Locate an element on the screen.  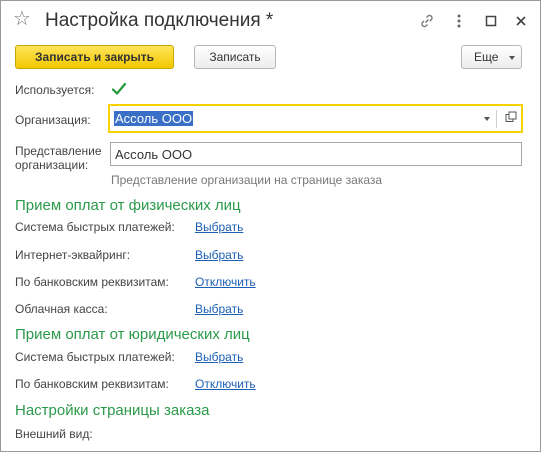
individuals-cloud-link: Выбрать is located at coordinates (219, 309).